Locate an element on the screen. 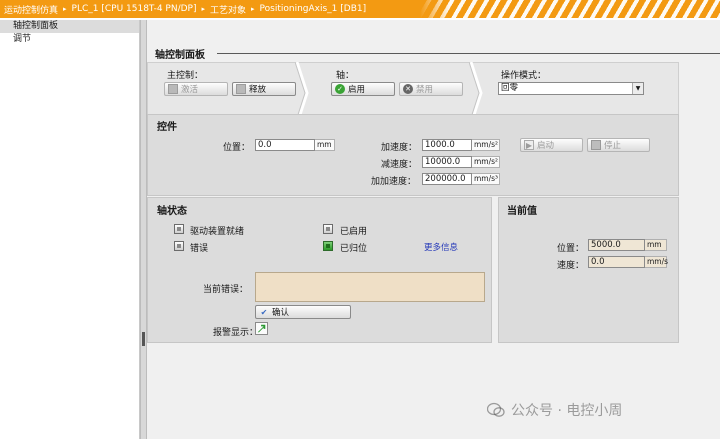  homed-indicator is located at coordinates (328, 246).